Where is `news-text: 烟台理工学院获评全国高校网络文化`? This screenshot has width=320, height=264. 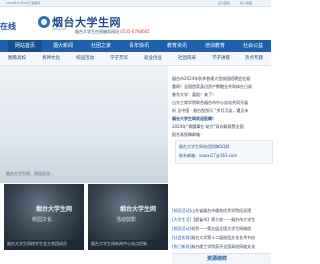
news-text: 烟台理工学院获评全国高校网络文化 is located at coordinates (223, 246).